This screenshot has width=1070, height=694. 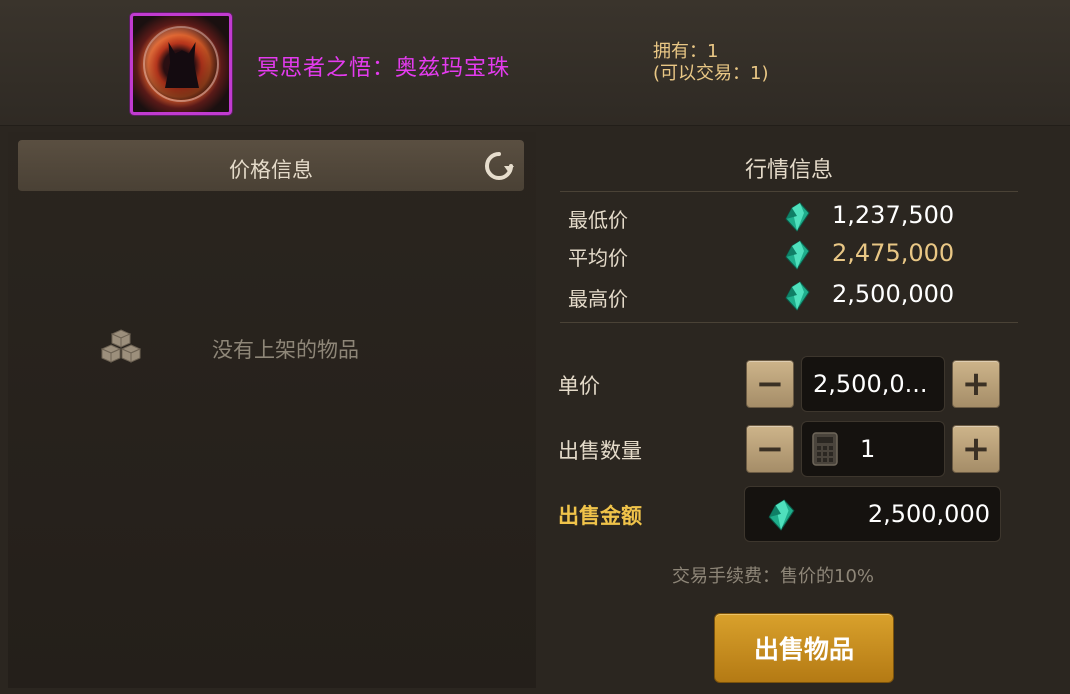 I want to click on quantity-decrease-button: −, so click(x=770, y=449).